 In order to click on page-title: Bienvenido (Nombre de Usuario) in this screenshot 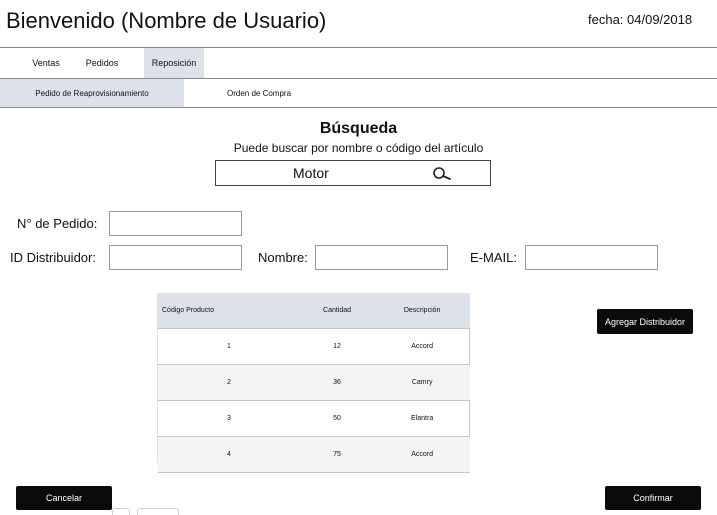, I will do `click(166, 20)`.